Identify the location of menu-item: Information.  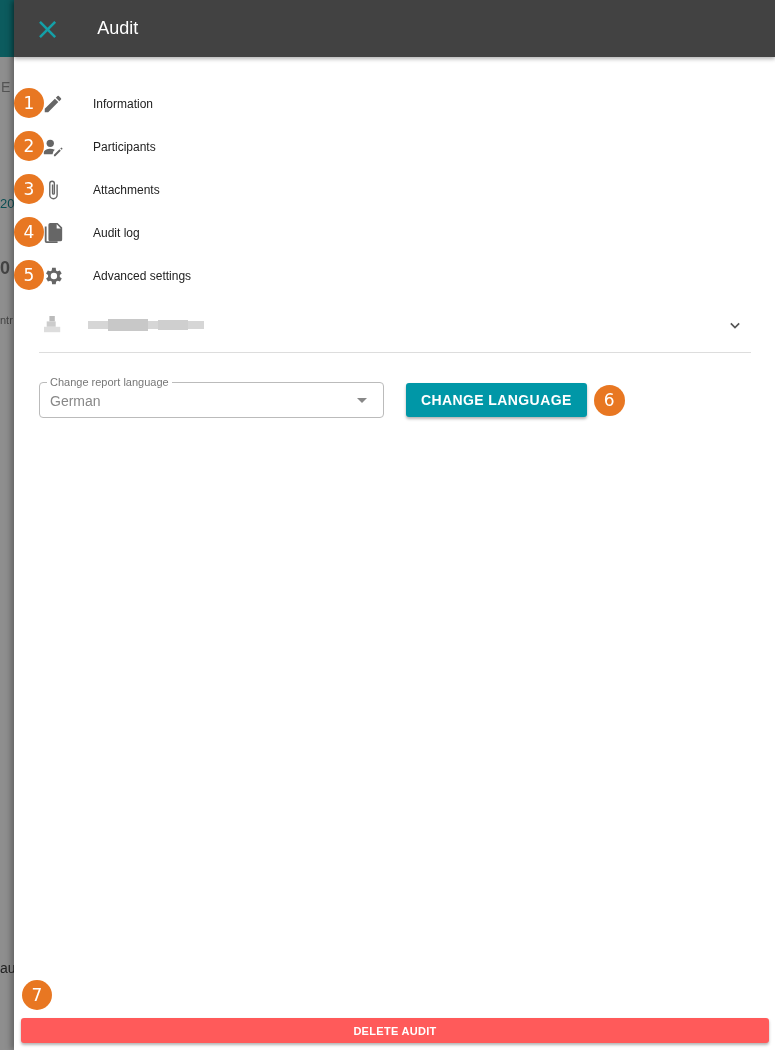
(123, 103).